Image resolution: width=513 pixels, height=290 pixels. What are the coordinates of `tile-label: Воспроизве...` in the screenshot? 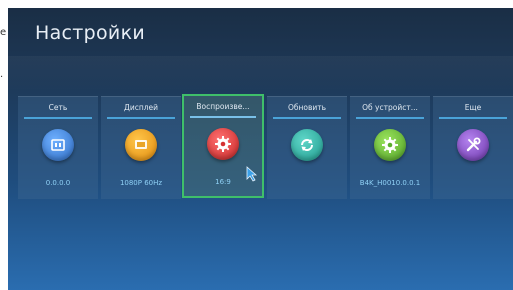 It's located at (223, 106).